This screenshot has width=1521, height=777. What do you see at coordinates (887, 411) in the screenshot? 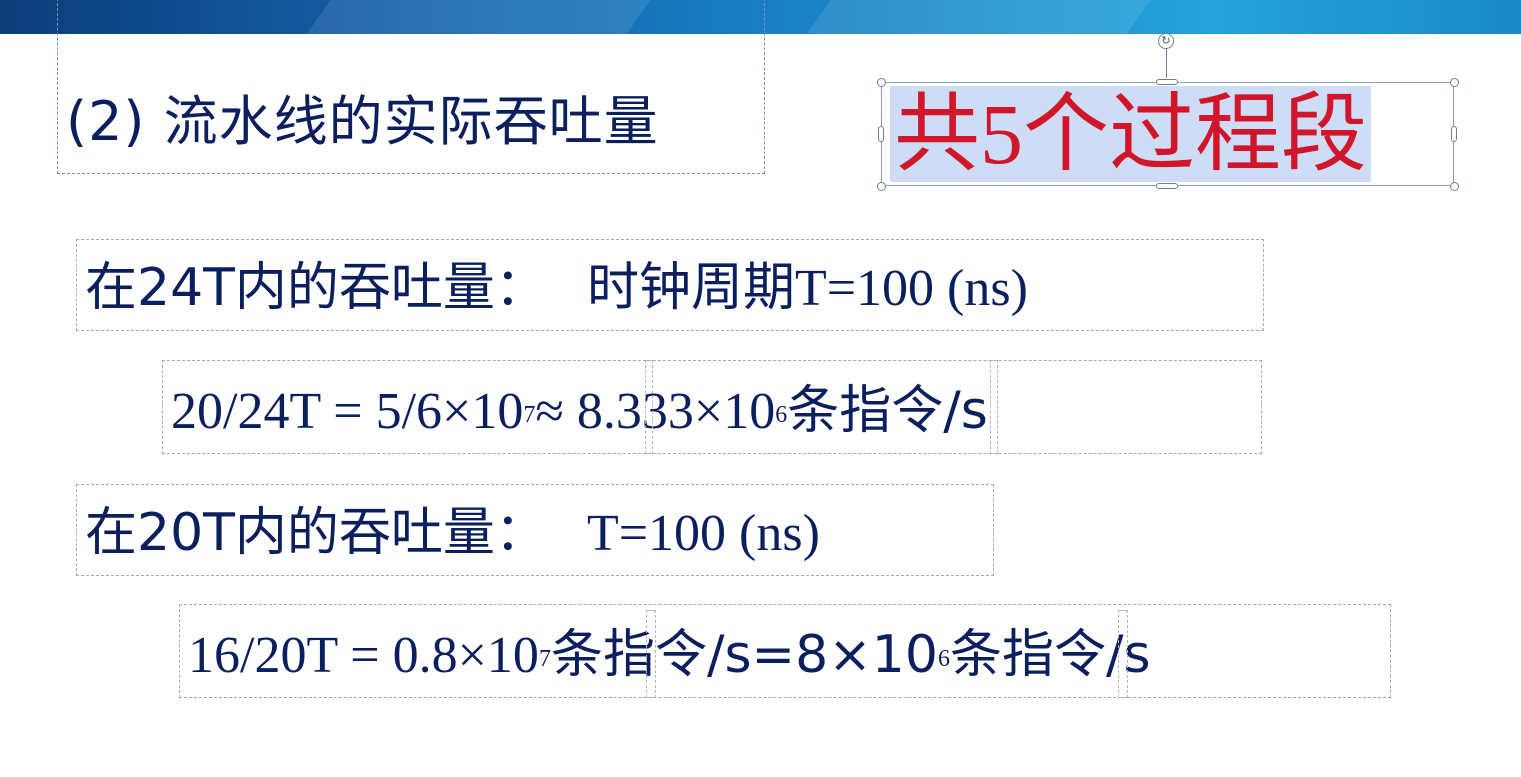
I see `unit-instr-per-sec: 条指令/s` at bounding box center [887, 411].